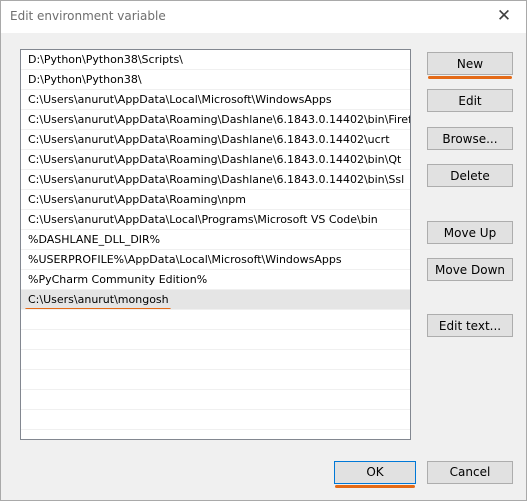  What do you see at coordinates (470, 269) in the screenshot?
I see `move-down-button: Move Down` at bounding box center [470, 269].